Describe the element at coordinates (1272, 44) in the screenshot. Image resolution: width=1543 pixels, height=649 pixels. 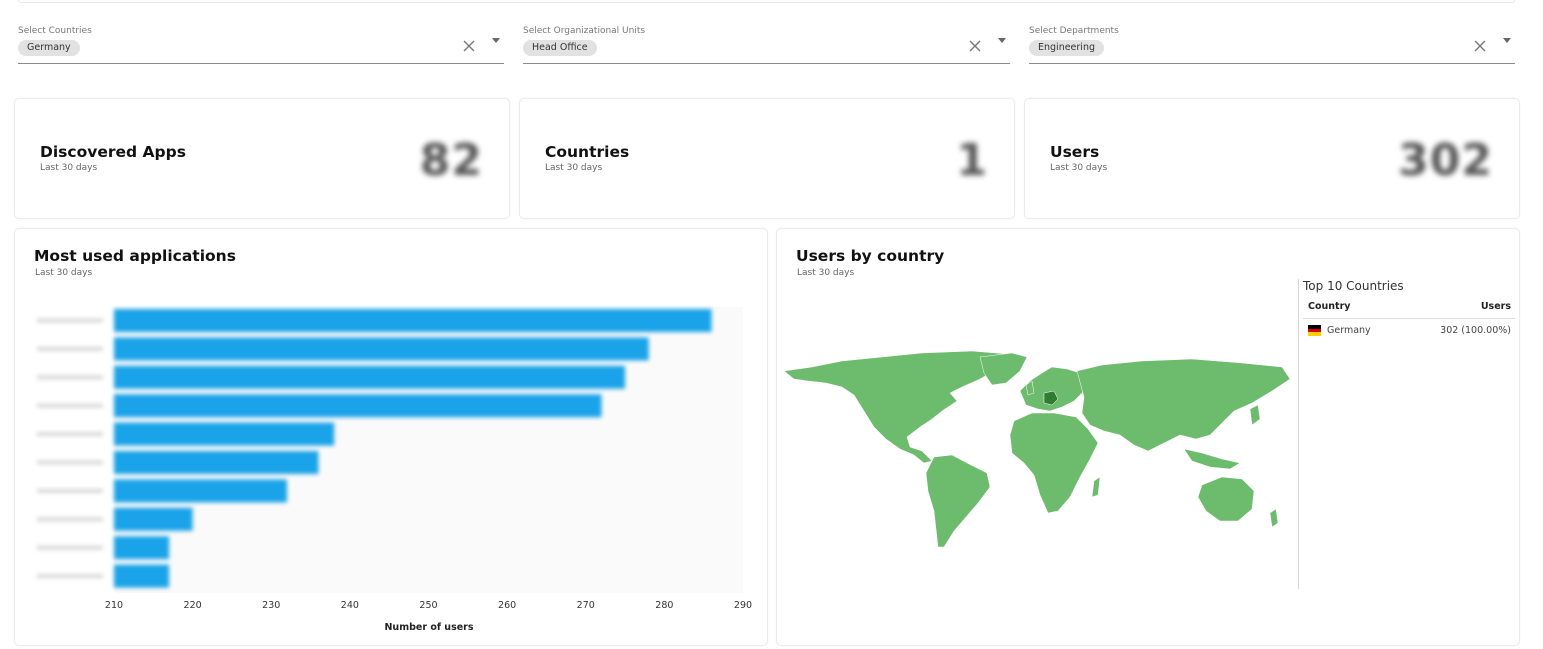
I see `department-filter: Select Departments Engineering` at that location.